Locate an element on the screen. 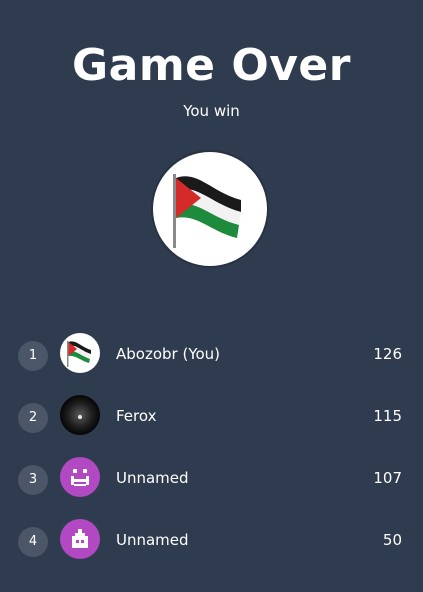 This screenshot has height=592, width=423. rank-badge: 2 is located at coordinates (33, 418).